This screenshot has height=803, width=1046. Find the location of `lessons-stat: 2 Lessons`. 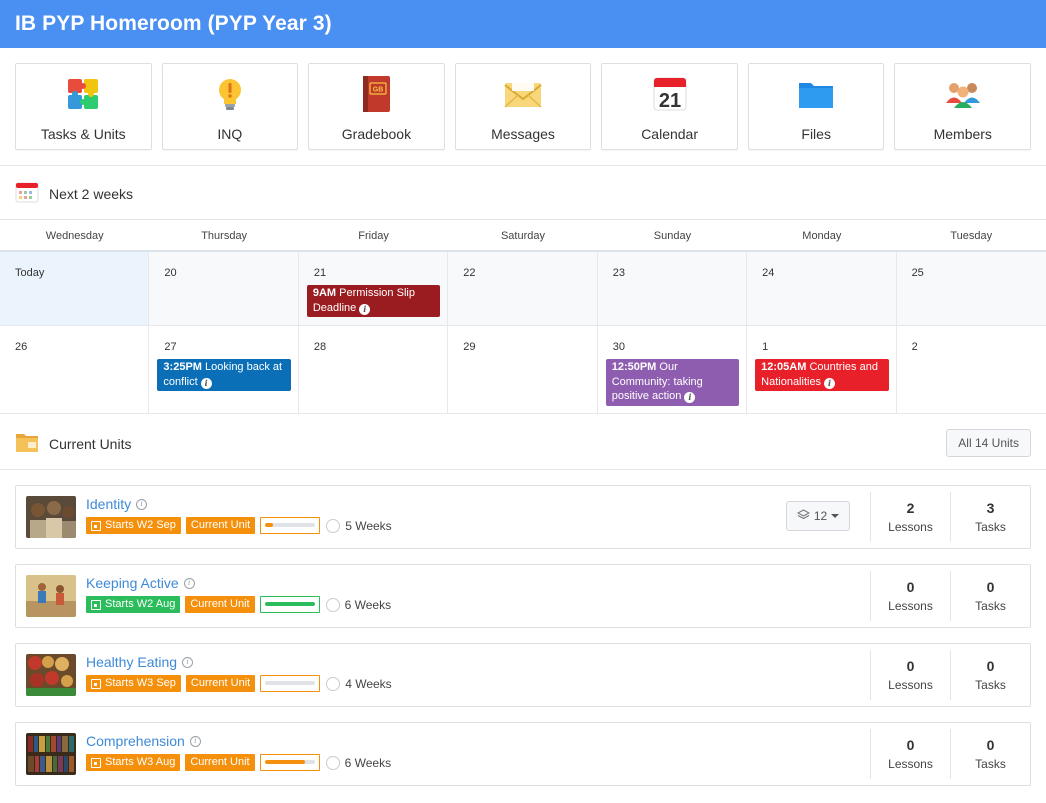

lessons-stat: 2 Lessons is located at coordinates (910, 517).